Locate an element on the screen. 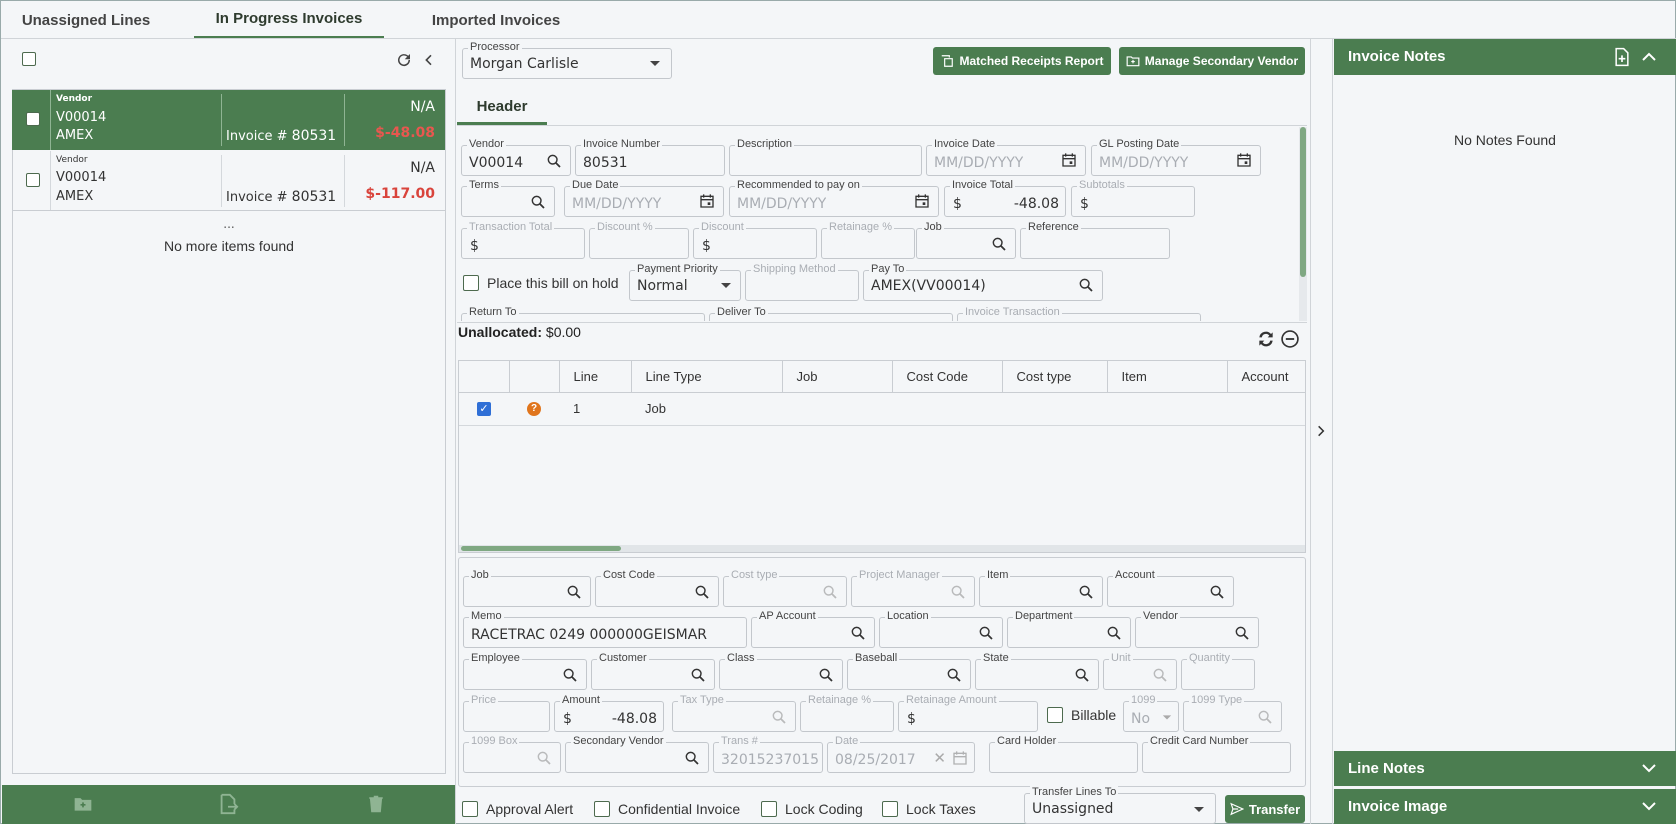 The image size is (1676, 824). billable-checkbox: Billable is located at coordinates (1081, 715).